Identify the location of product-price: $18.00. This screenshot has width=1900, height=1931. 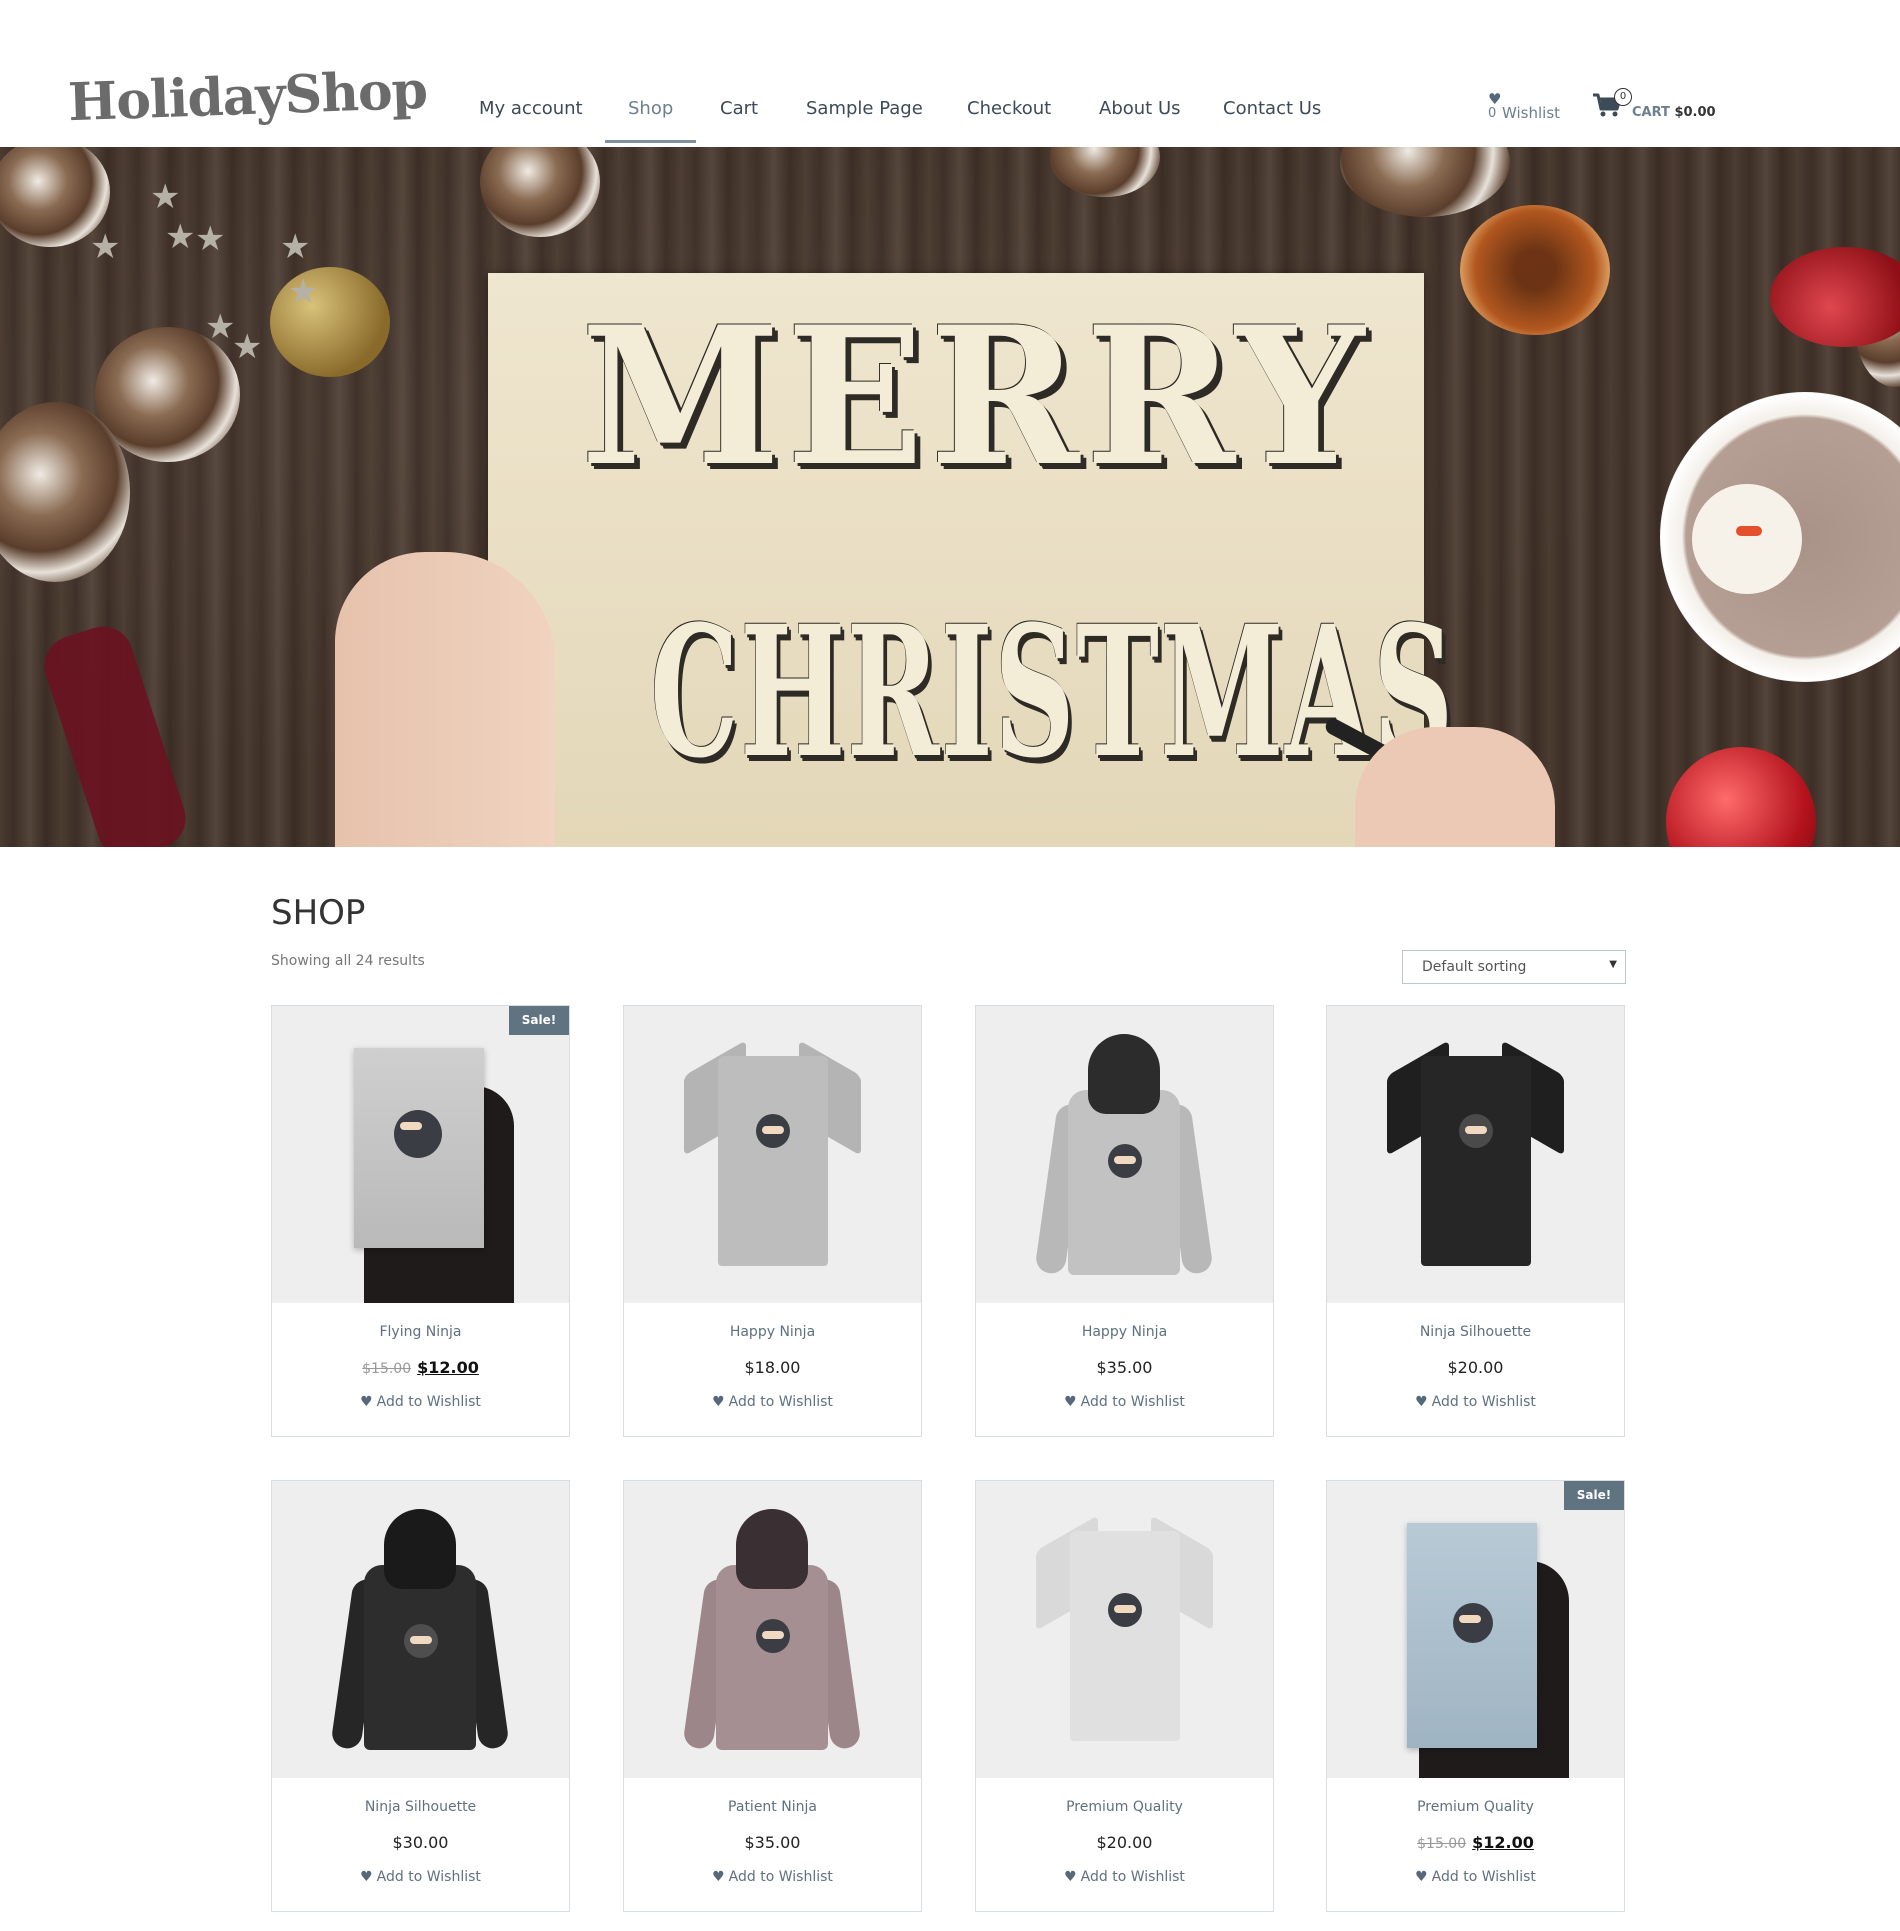
(772, 1367).